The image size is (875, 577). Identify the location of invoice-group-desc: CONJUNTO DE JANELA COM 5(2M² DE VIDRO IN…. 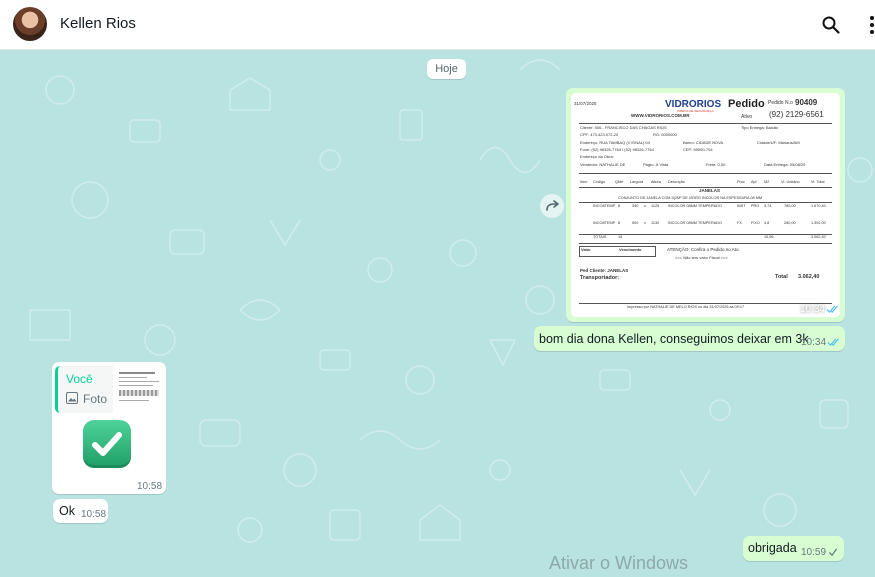
(690, 198).